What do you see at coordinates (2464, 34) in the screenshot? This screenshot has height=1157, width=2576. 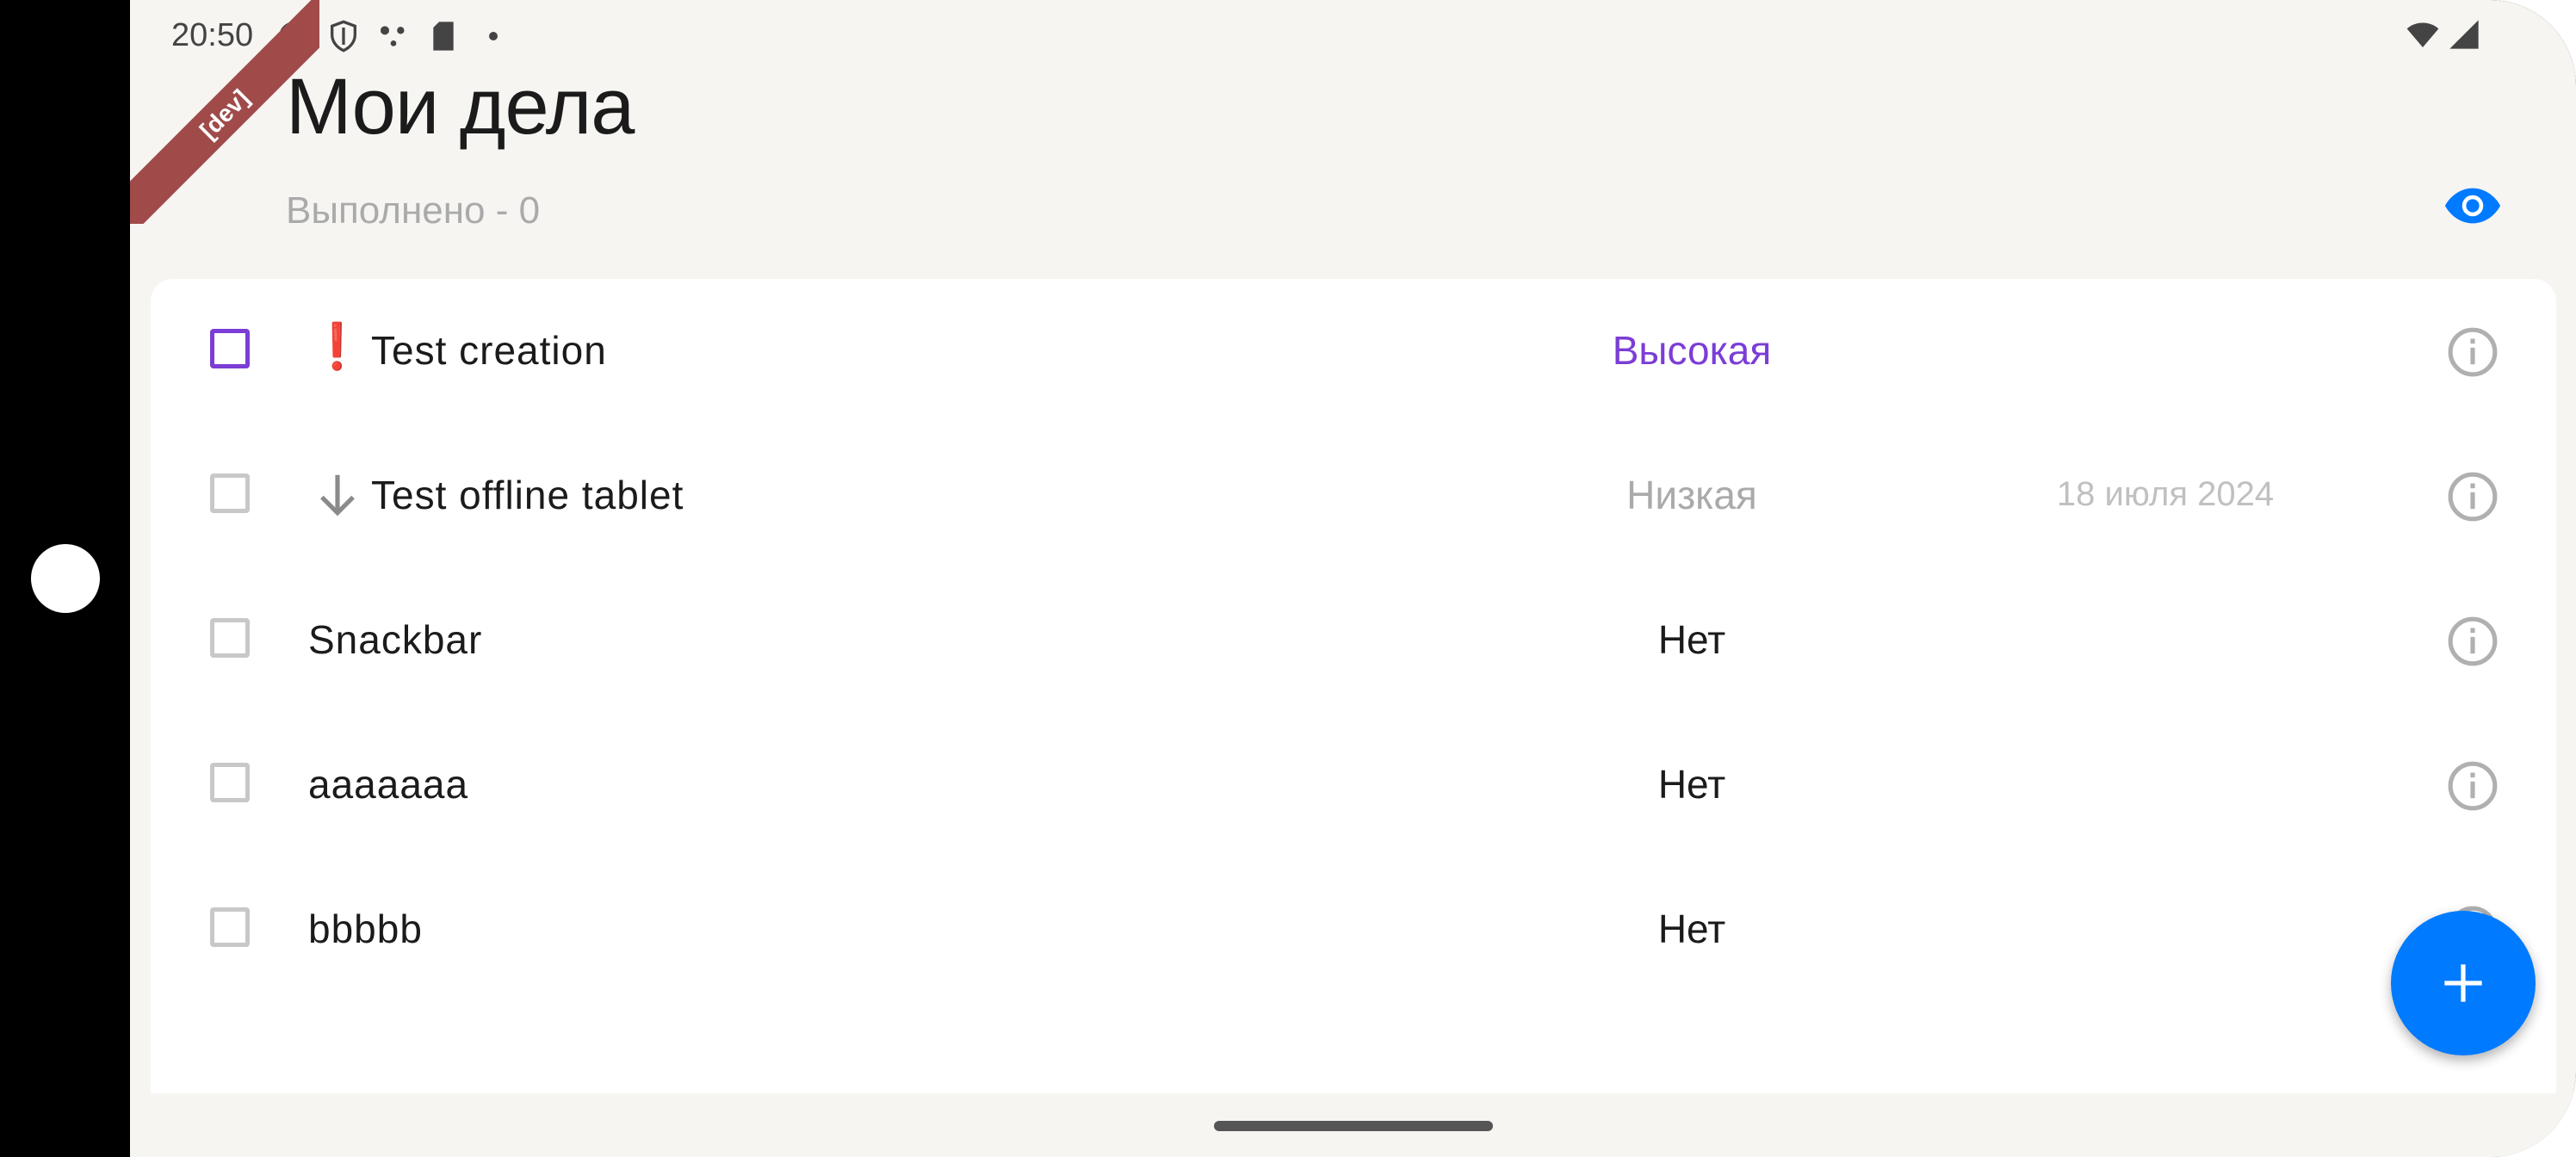 I see `cellular-signal-icon` at bounding box center [2464, 34].